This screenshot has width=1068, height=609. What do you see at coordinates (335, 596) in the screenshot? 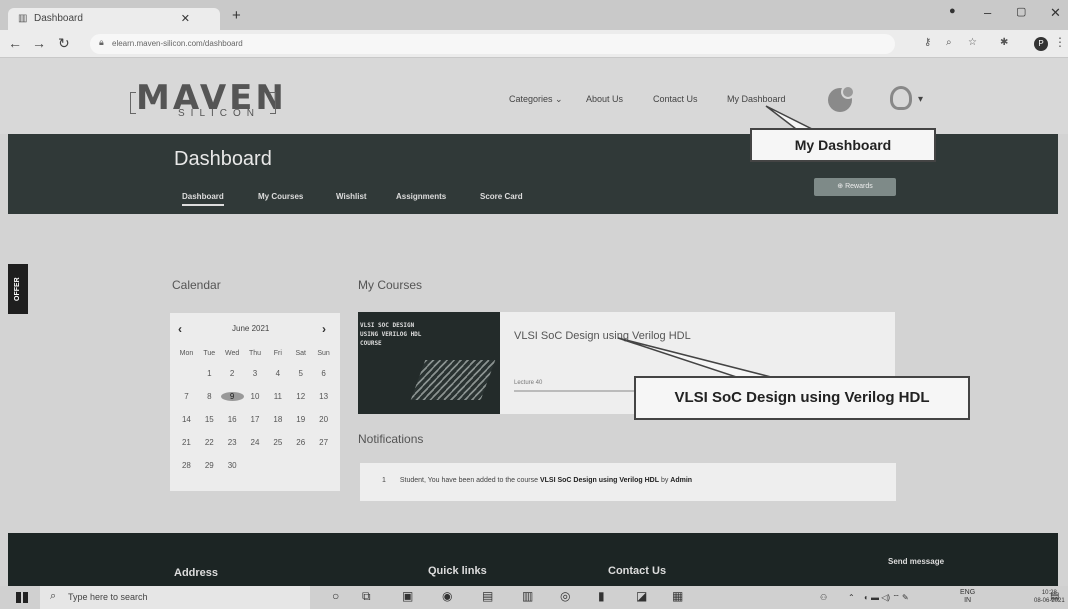
I see `cortana-icon: ○` at bounding box center [335, 596].